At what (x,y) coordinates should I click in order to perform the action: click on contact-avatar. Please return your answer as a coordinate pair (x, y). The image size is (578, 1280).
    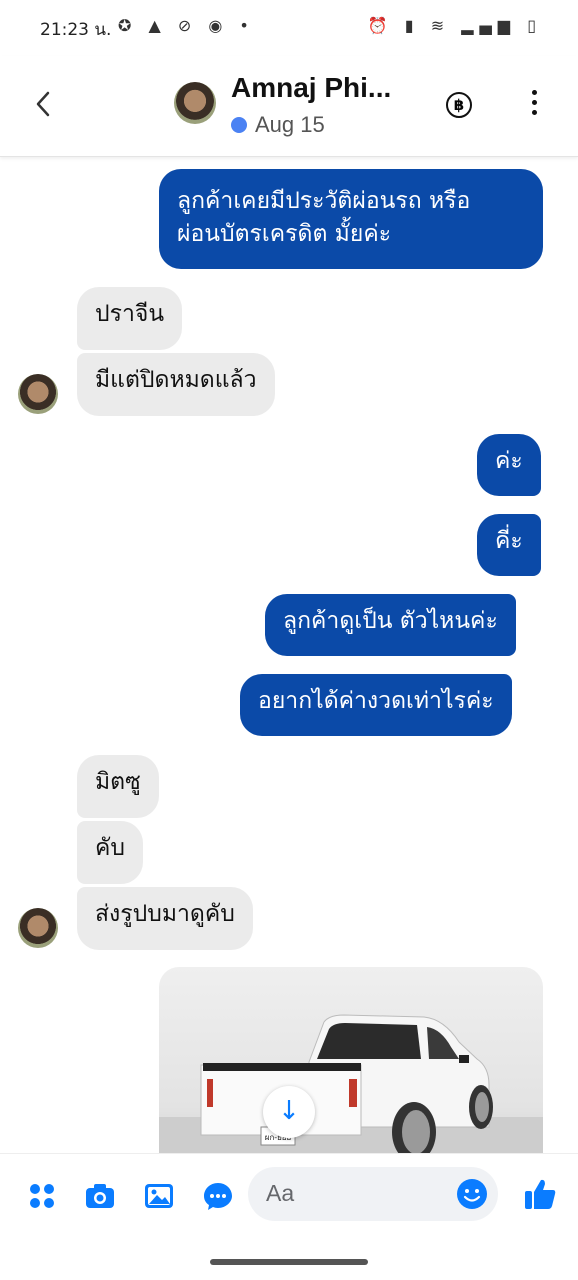
    Looking at the image, I should click on (195, 103).